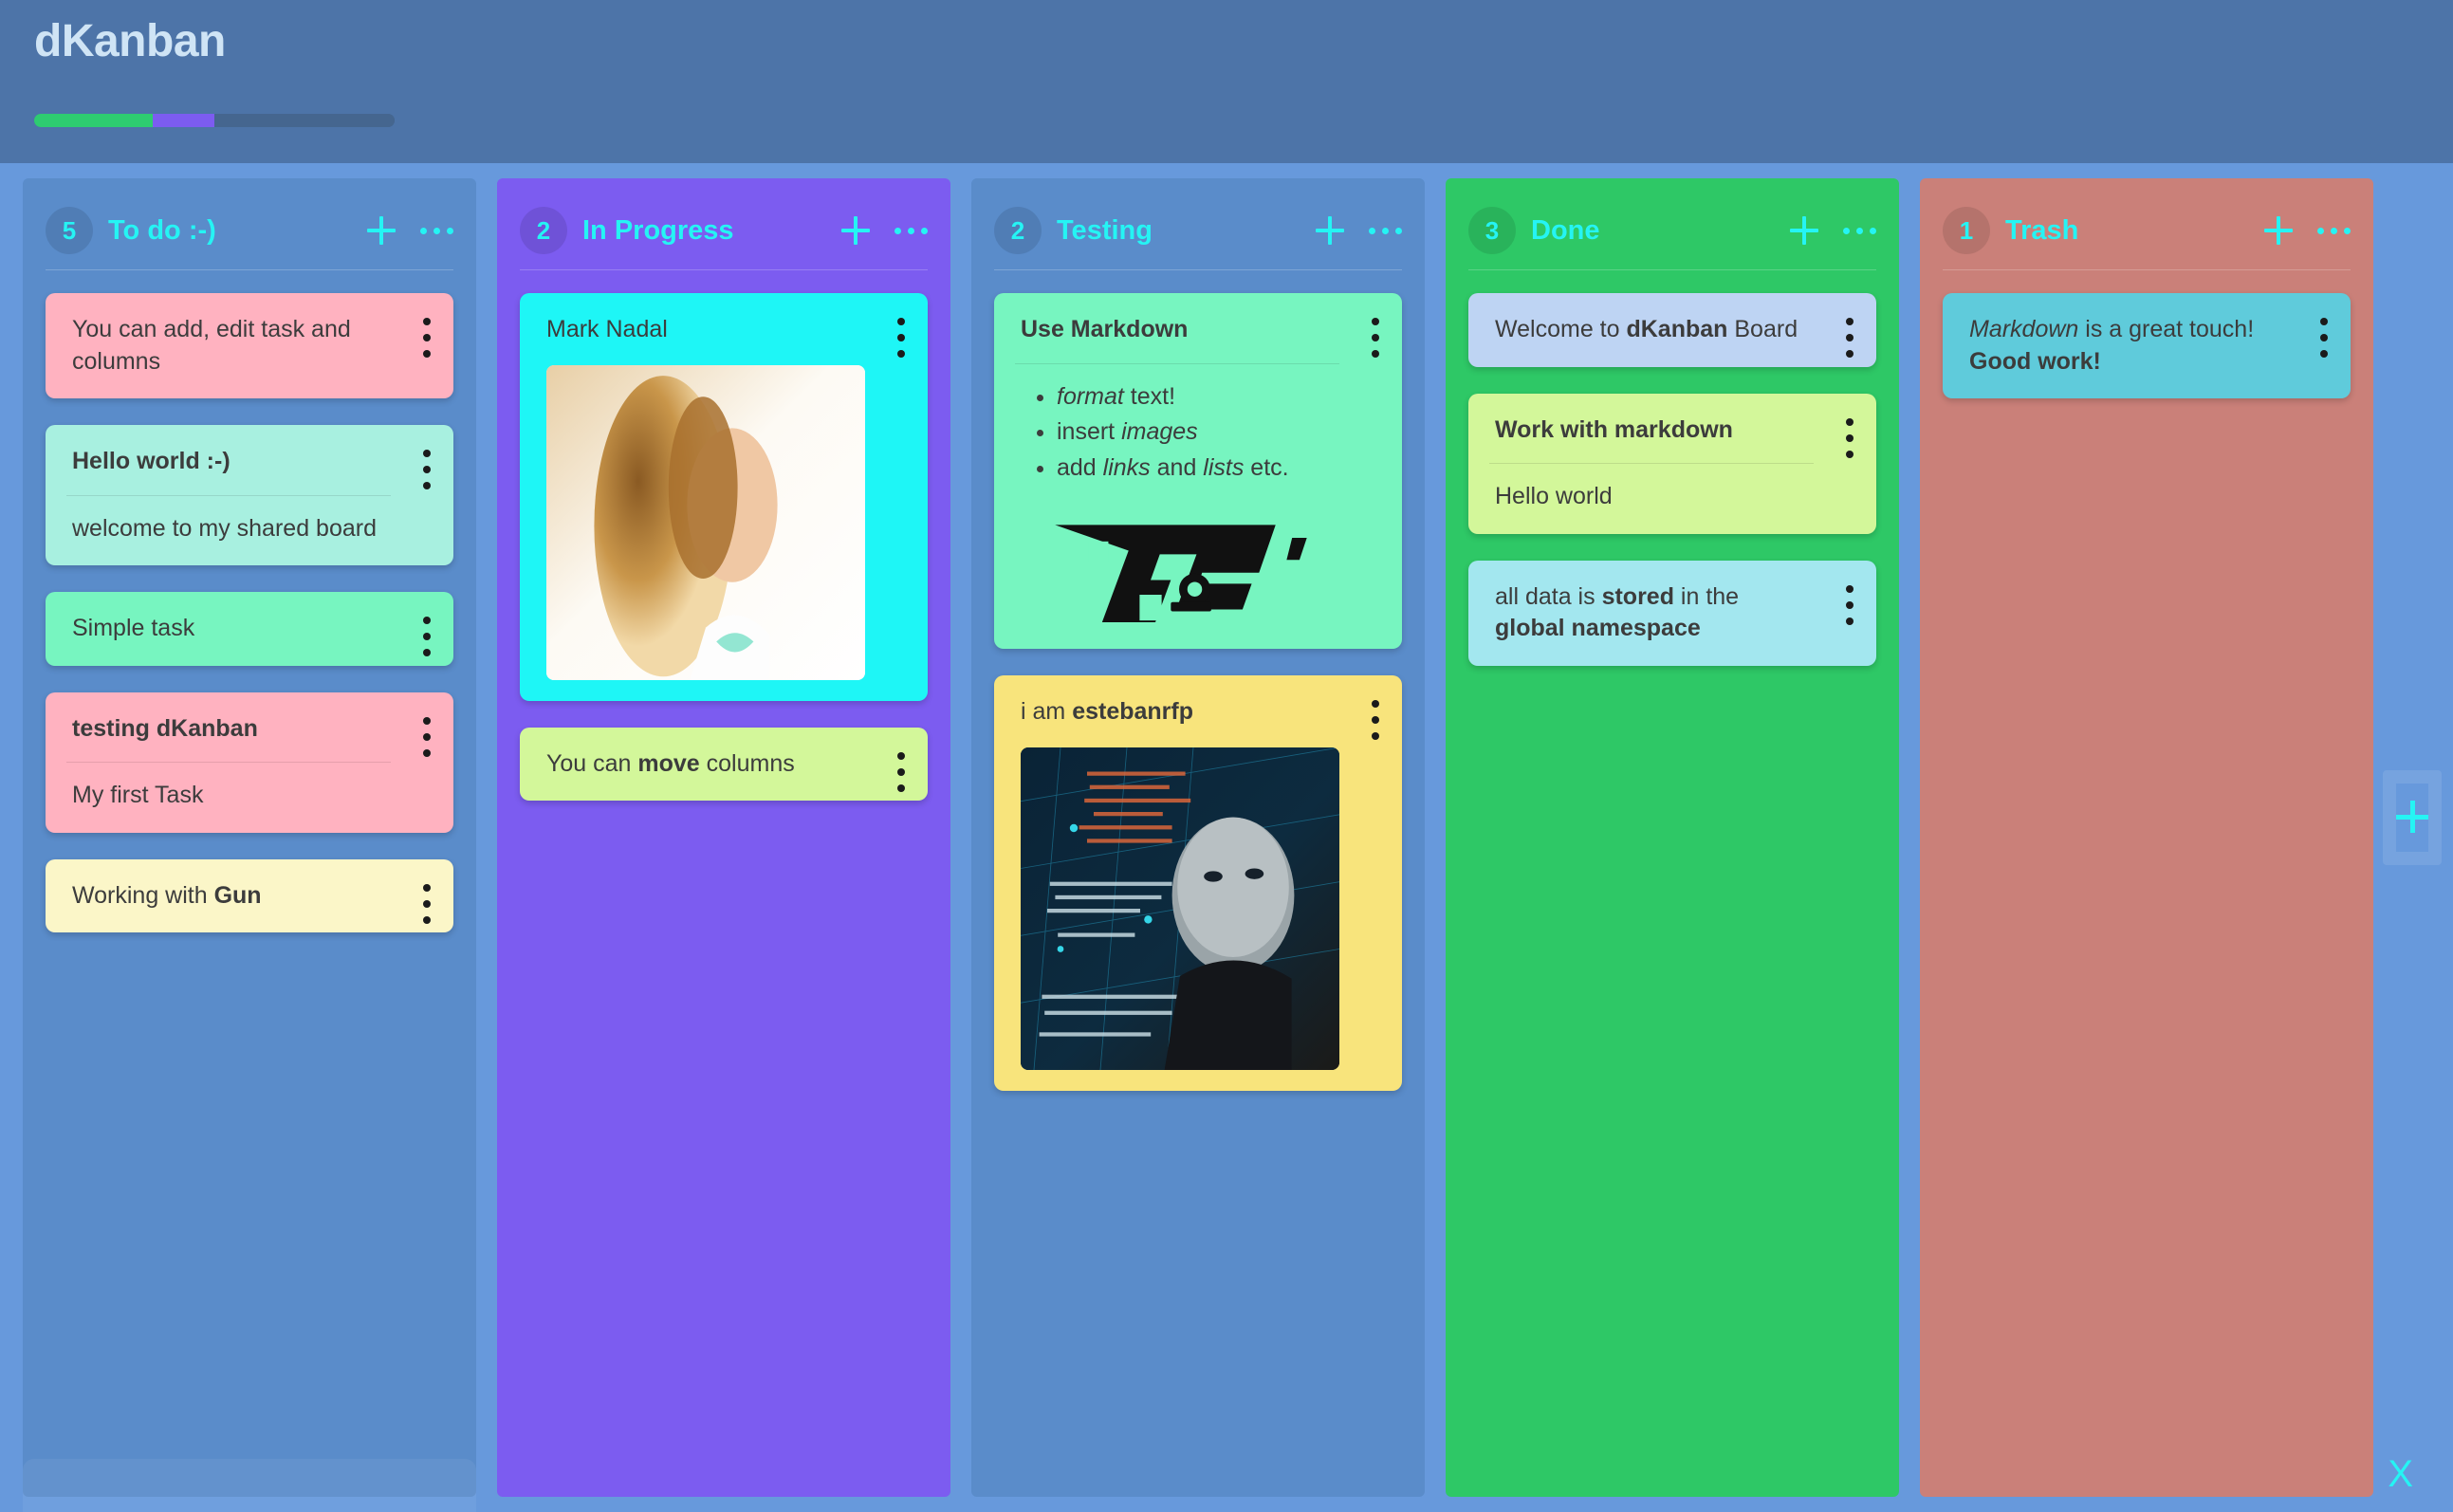 Image resolution: width=2453 pixels, height=1512 pixels. I want to click on column-card-count: 2, so click(1018, 230).